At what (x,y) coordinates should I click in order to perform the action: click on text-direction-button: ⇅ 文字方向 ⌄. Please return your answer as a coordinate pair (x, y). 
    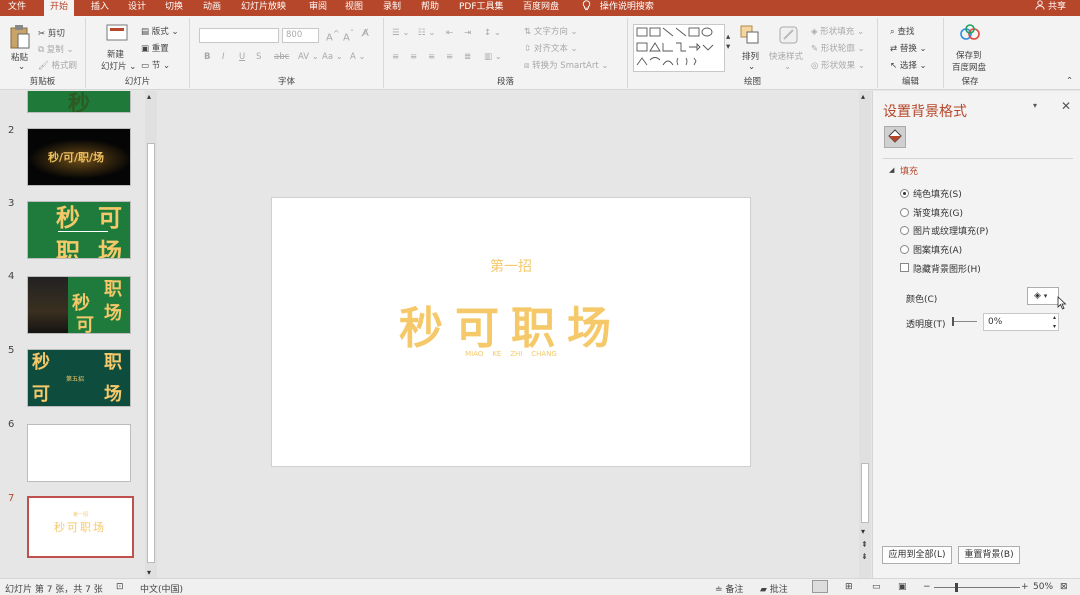
    Looking at the image, I should click on (551, 31).